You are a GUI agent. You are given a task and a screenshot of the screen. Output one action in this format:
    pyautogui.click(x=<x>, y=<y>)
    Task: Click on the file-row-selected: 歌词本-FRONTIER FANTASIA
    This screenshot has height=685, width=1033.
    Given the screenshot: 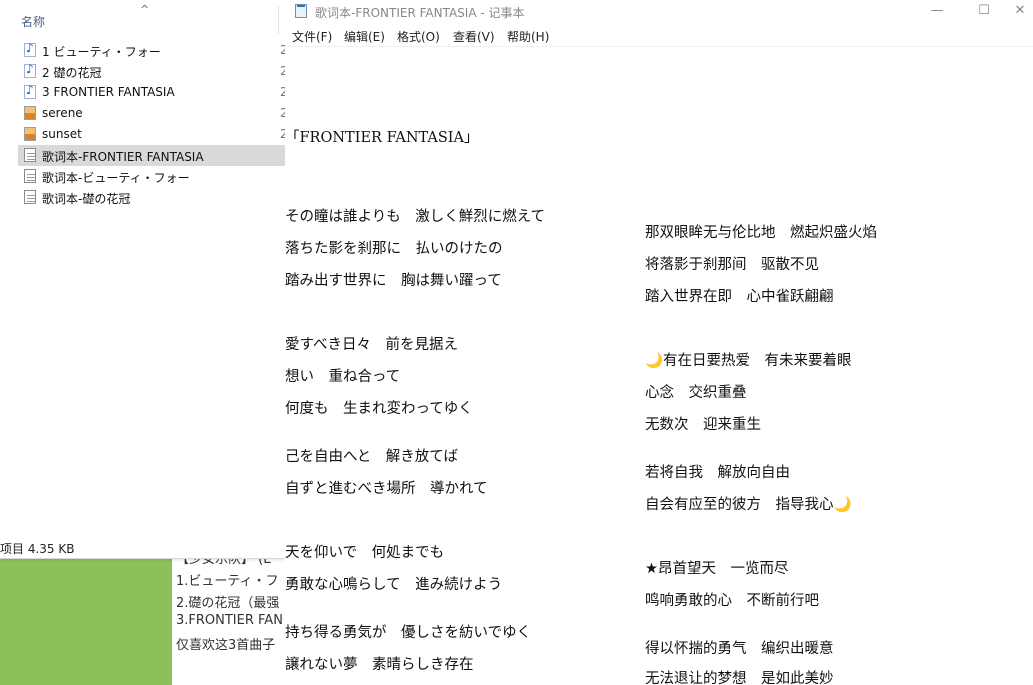 What is the action you would take?
    pyautogui.click(x=151, y=155)
    